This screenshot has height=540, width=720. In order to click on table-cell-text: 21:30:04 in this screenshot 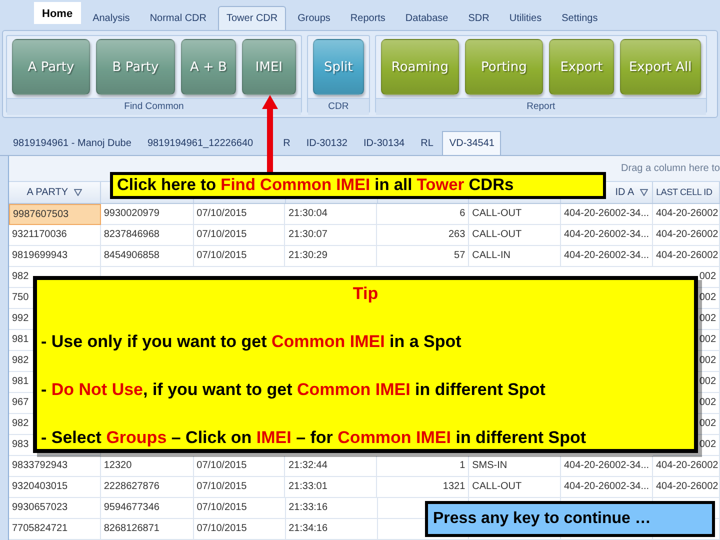, I will do `click(308, 214)`.